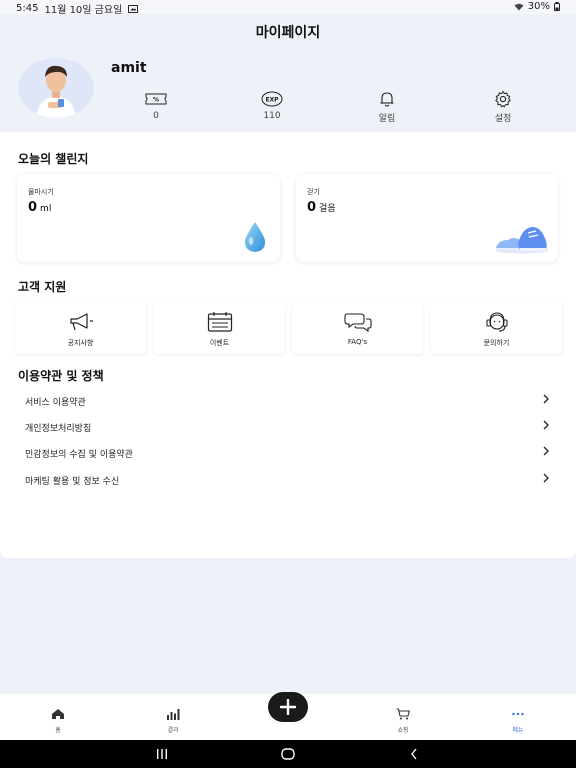 The height and width of the screenshot is (768, 576). What do you see at coordinates (272, 116) in the screenshot?
I see `exp-value: 110` at bounding box center [272, 116].